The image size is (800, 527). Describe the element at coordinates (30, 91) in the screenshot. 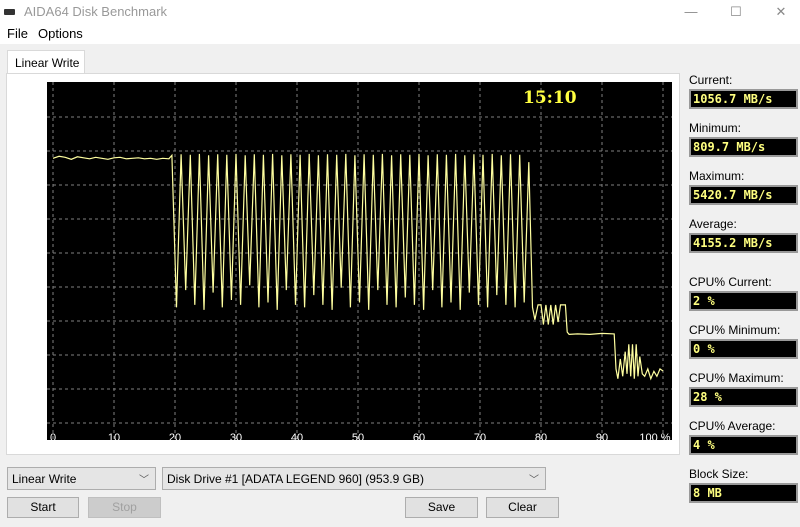

I see `y-axis-label: MB/s` at that location.